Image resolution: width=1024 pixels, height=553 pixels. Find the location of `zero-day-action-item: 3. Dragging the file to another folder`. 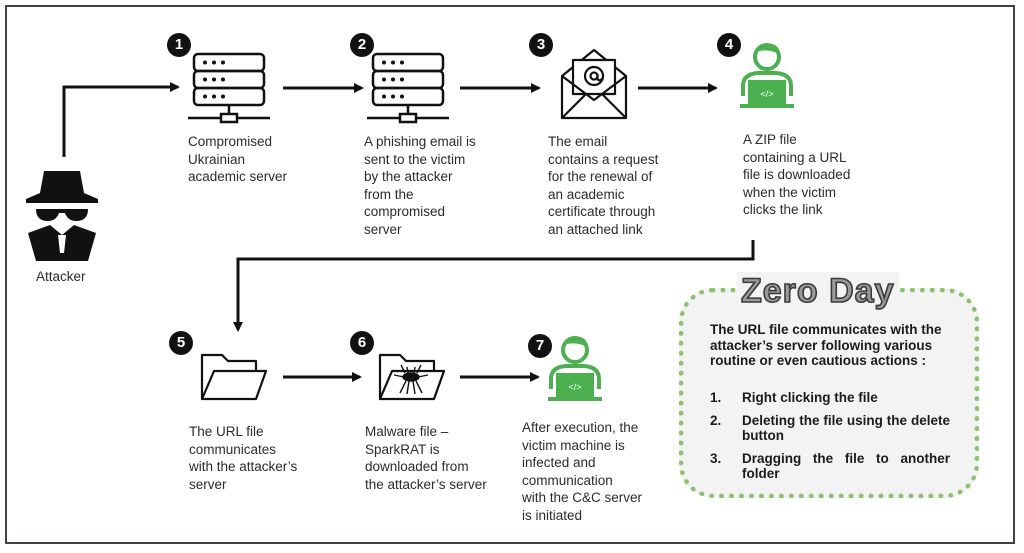

zero-day-action-item: 3. Dragging the file to another folder is located at coordinates (830, 466).